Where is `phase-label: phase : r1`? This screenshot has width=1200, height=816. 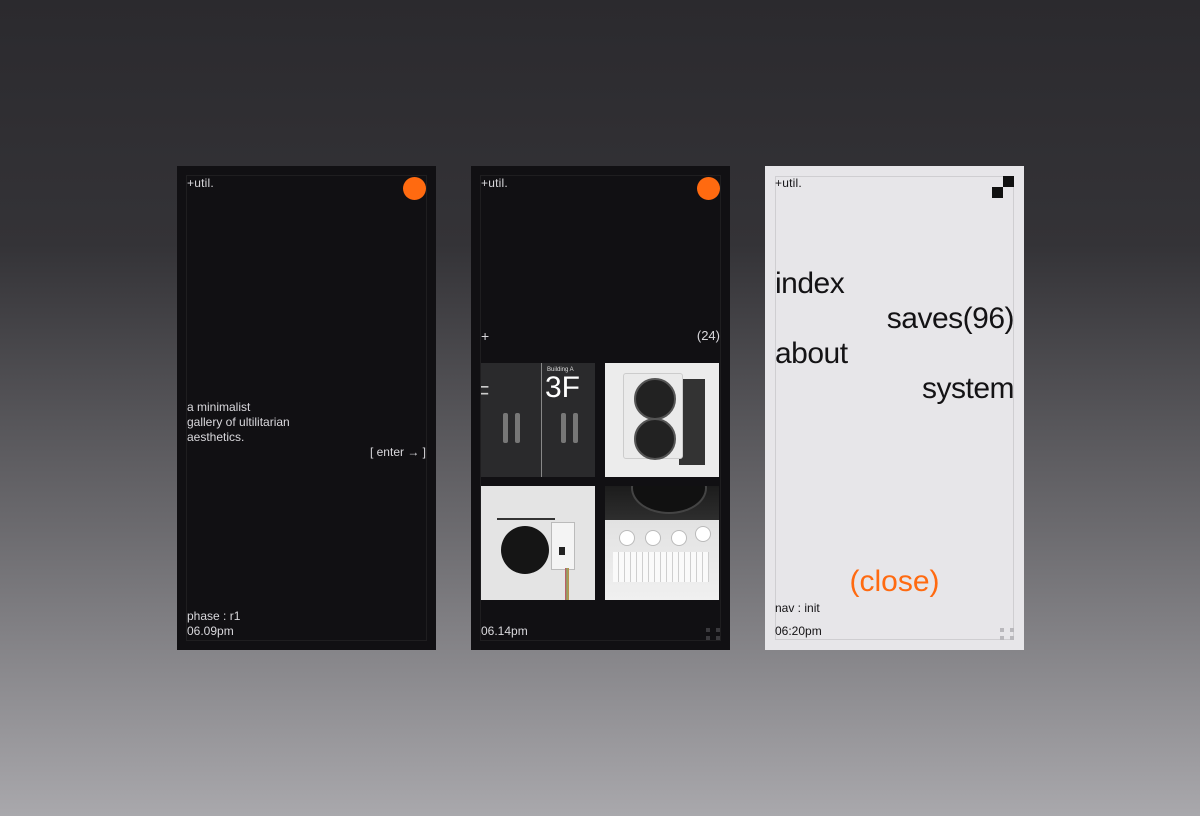 phase-label: phase : r1 is located at coordinates (214, 616).